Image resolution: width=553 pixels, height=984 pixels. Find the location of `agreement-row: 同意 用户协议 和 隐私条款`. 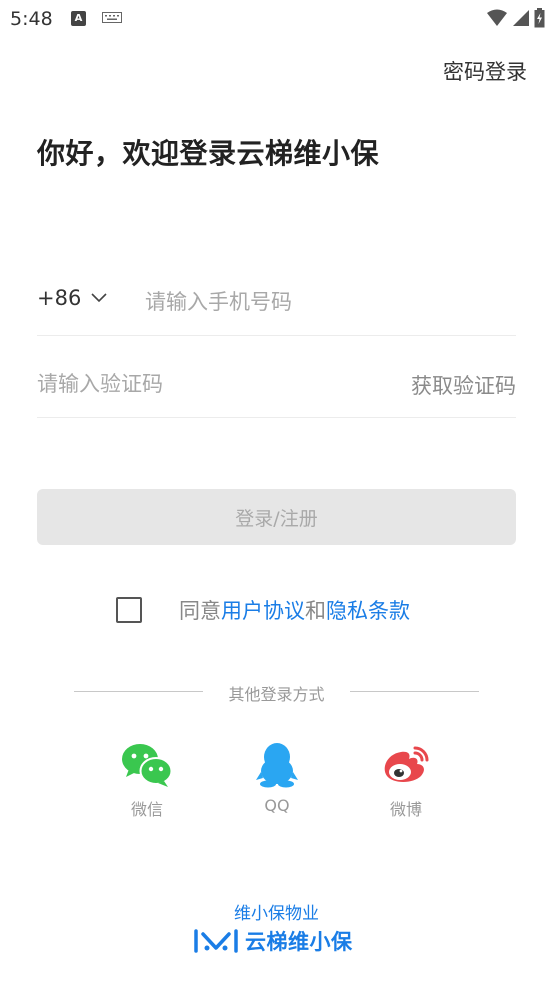

agreement-row: 同意 用户协议 和 隐私条款 is located at coordinates (263, 610).